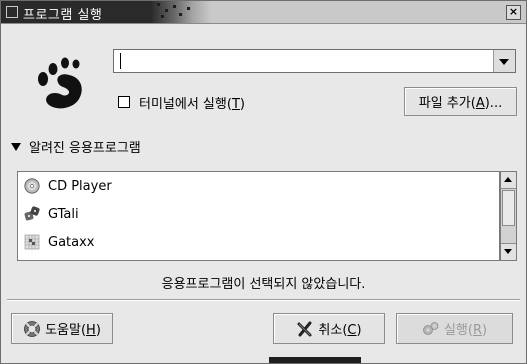 The width and height of the screenshot is (527, 364). Describe the element at coordinates (508, 180) in the screenshot. I see `scroll-up-button` at that location.